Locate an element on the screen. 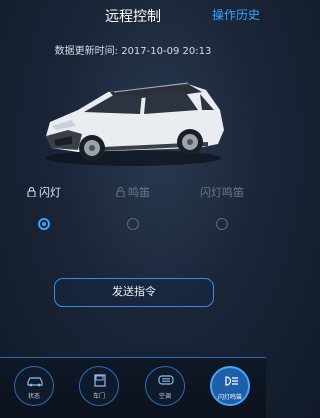  option-flash: 闪灯 is located at coordinates (44, 207).